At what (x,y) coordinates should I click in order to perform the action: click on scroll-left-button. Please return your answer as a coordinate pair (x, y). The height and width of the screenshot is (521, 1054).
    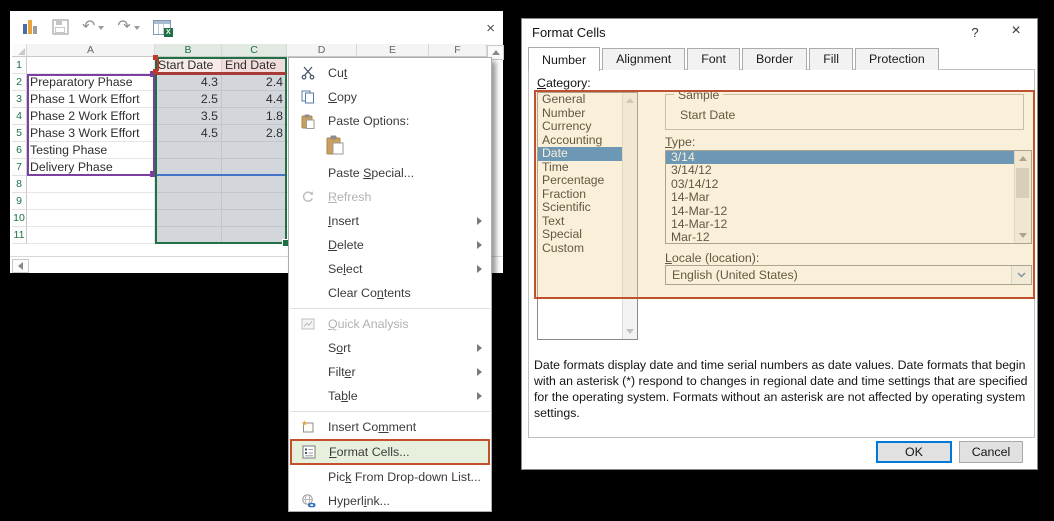
    Looking at the image, I should click on (20, 266).